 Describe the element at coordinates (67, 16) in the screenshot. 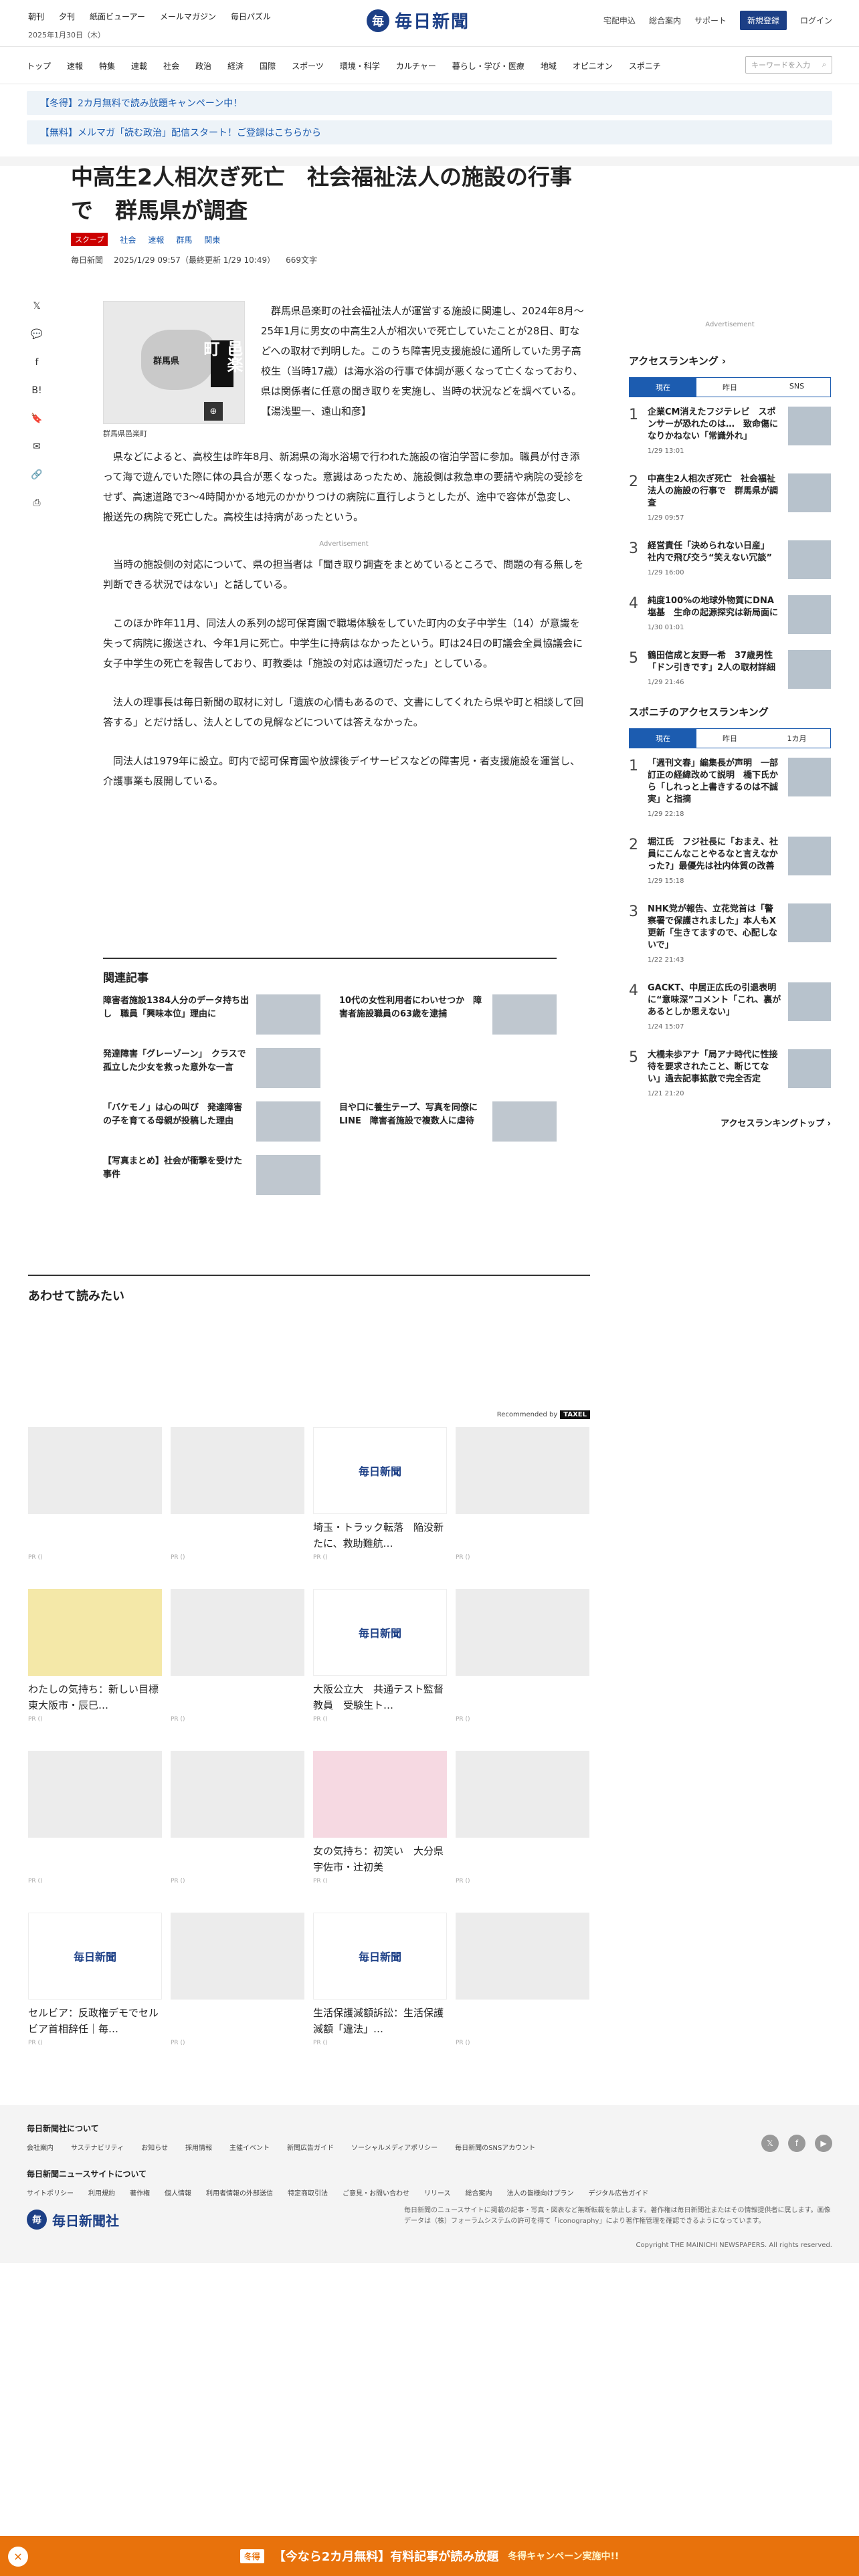

I see `utility-link: 夕刊` at that location.